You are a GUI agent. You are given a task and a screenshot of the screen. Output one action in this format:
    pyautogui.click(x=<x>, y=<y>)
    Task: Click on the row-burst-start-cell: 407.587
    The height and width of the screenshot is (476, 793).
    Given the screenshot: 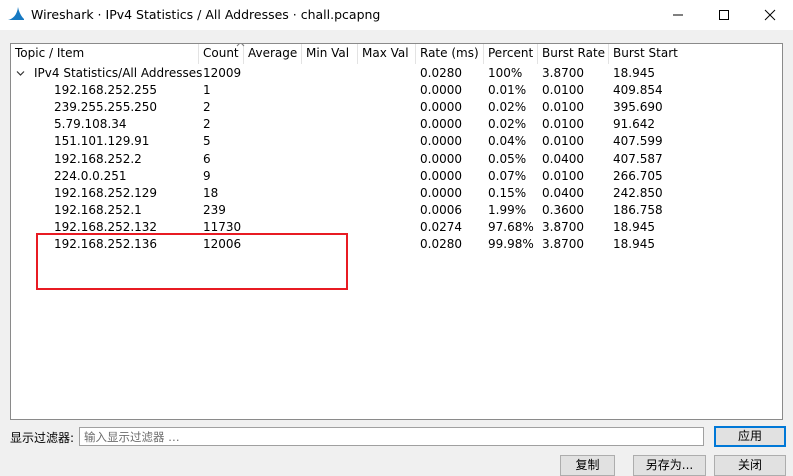 What is the action you would take?
    pyautogui.click(x=638, y=158)
    